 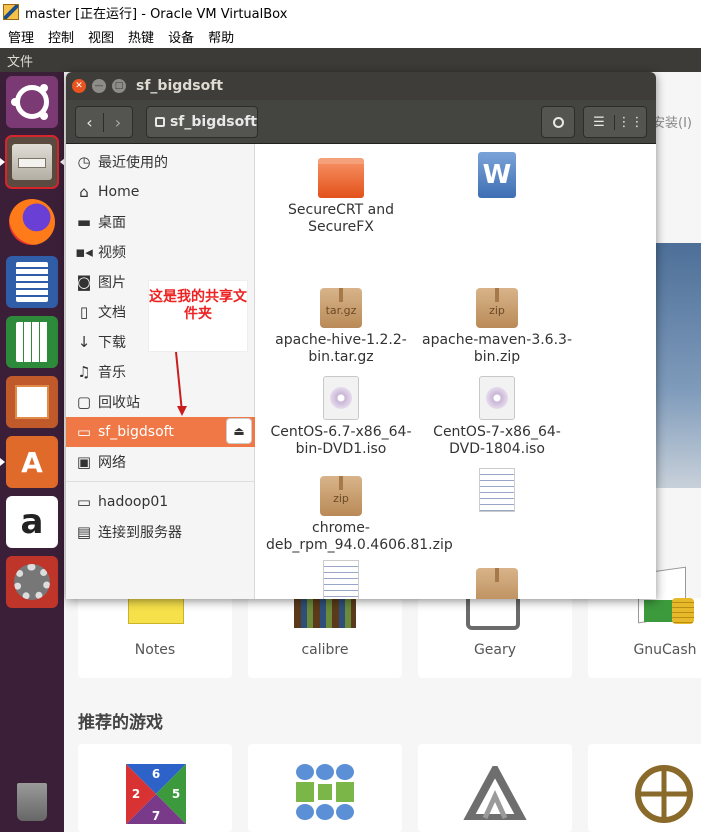 What do you see at coordinates (213, 122) in the screenshot?
I see `path-label: sf_bigdsoft` at bounding box center [213, 122].